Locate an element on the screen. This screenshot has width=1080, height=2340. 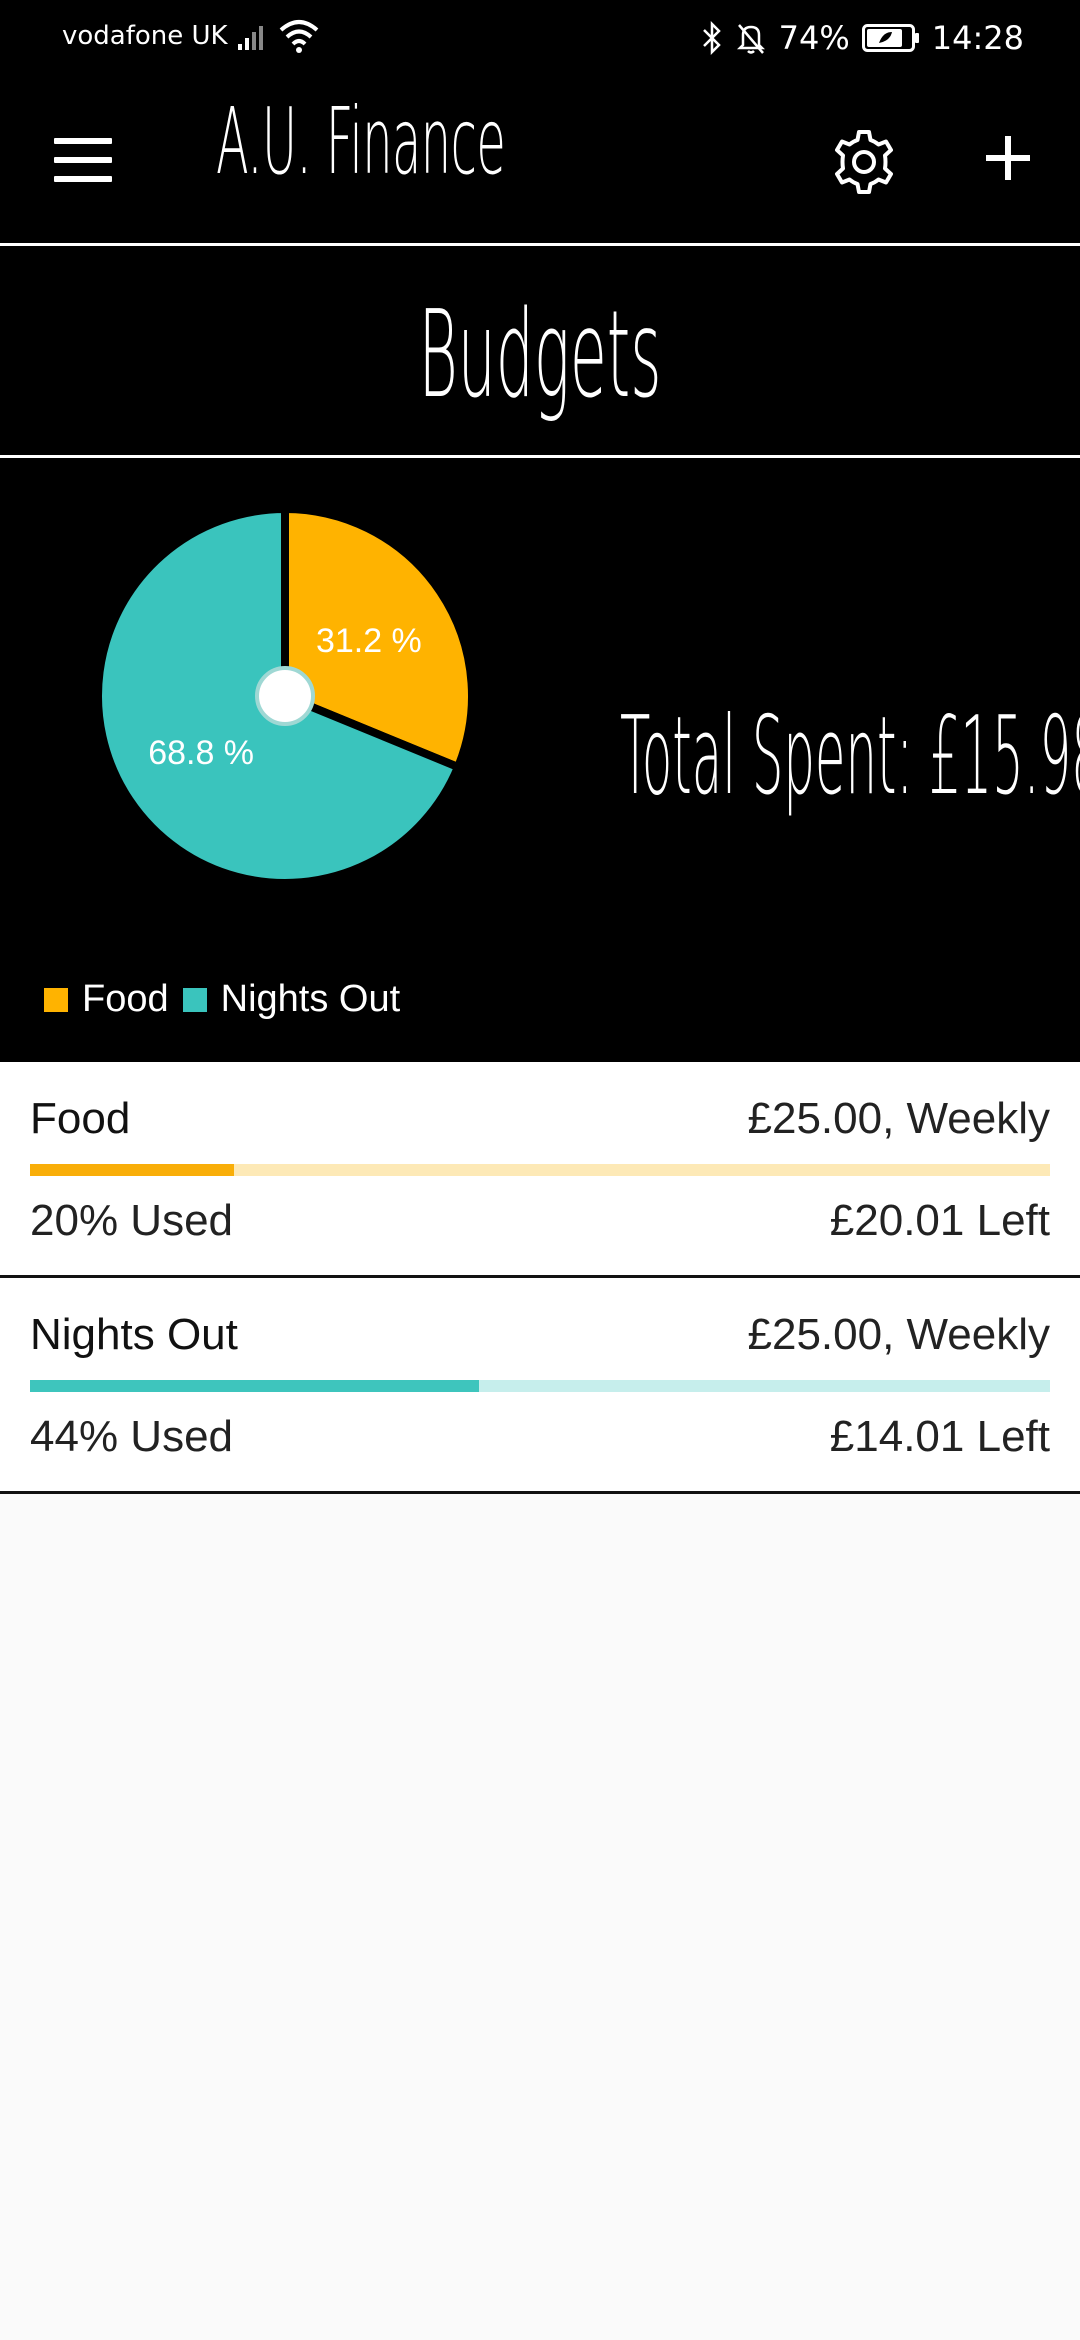
pie-label-nights-out: 68.8 % is located at coordinates (201, 753).